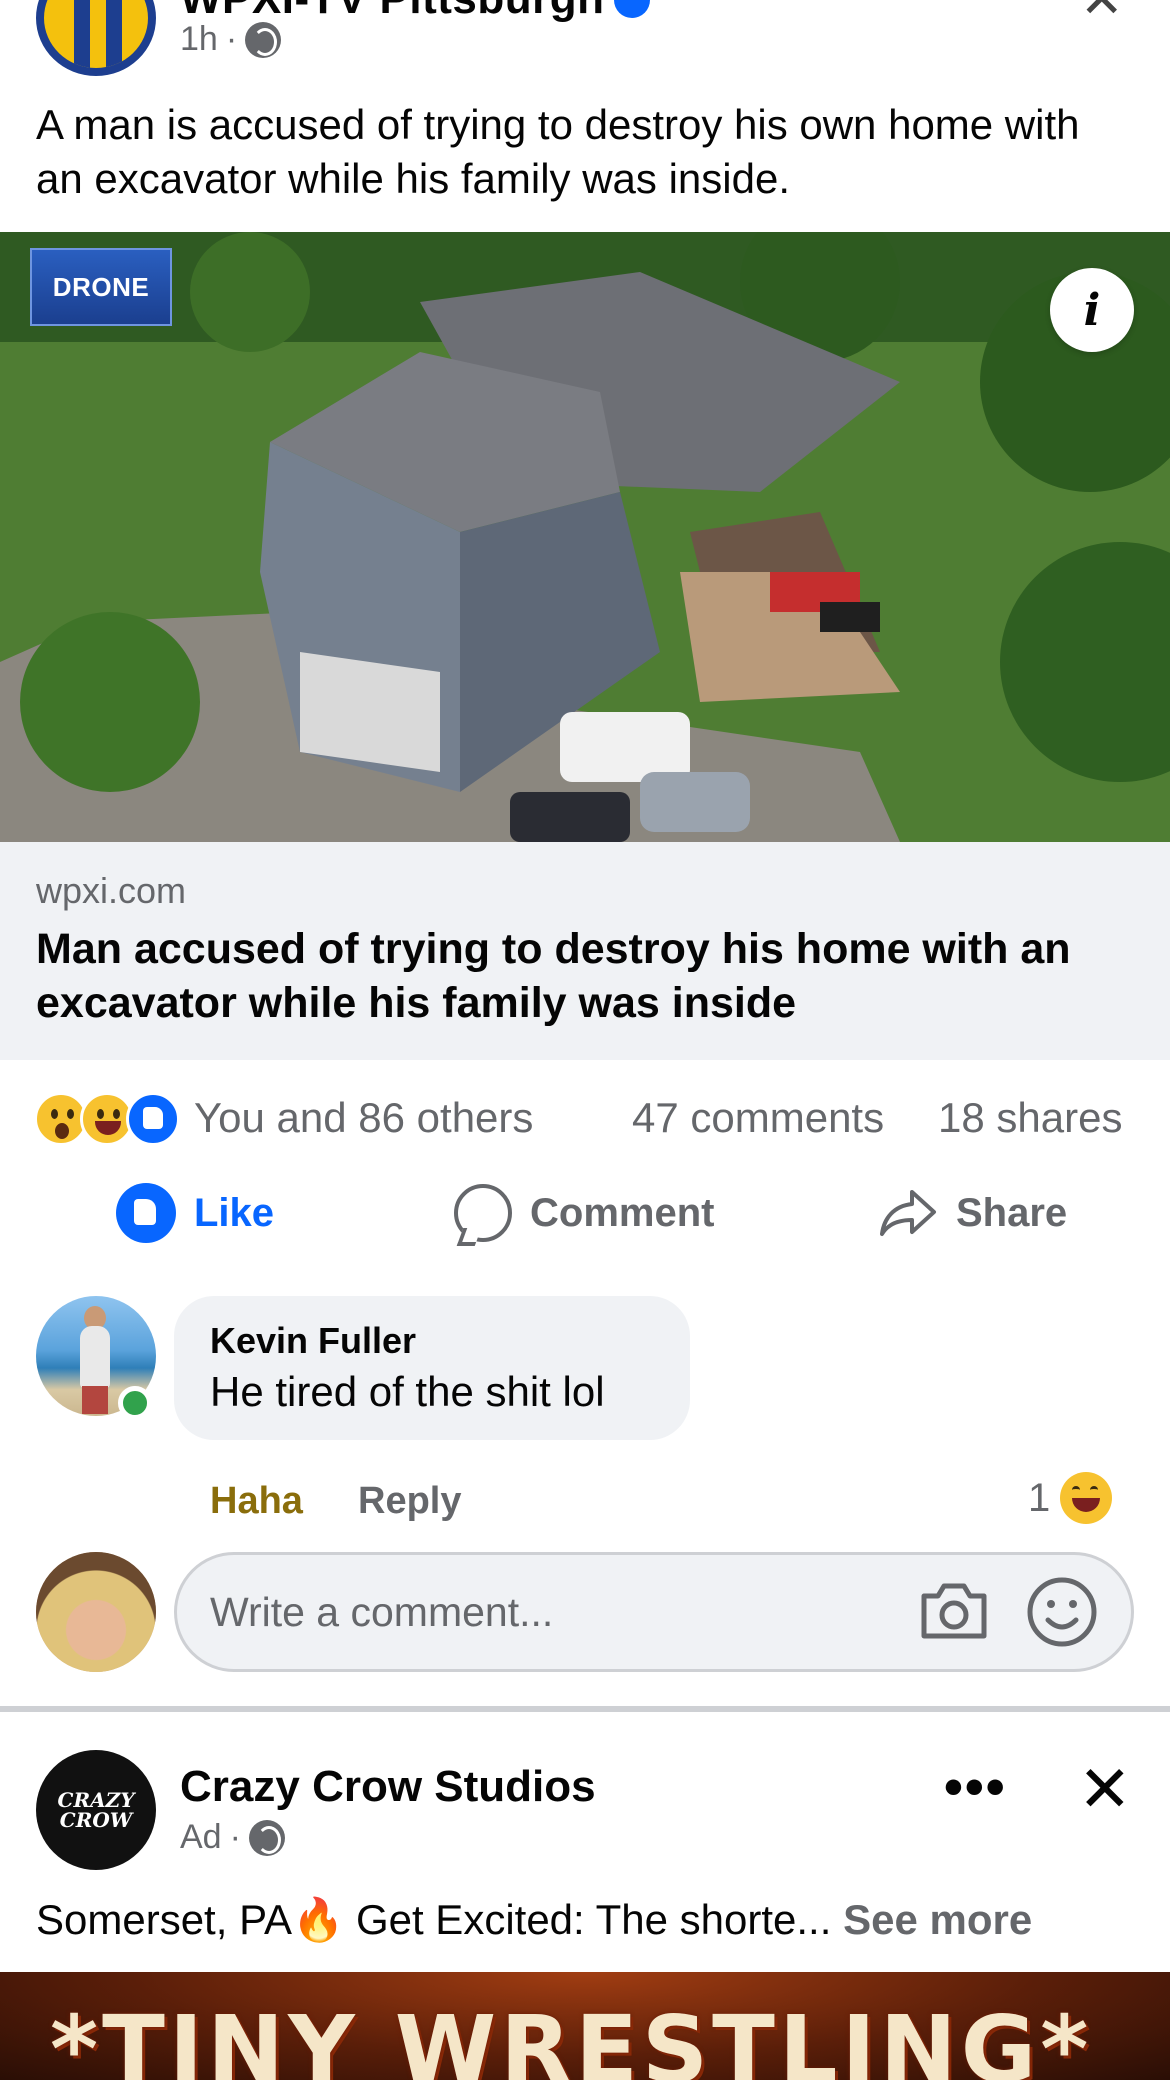 The width and height of the screenshot is (1170, 2080). Describe the element at coordinates (954, 1611) in the screenshot. I see `camera-icon` at that location.